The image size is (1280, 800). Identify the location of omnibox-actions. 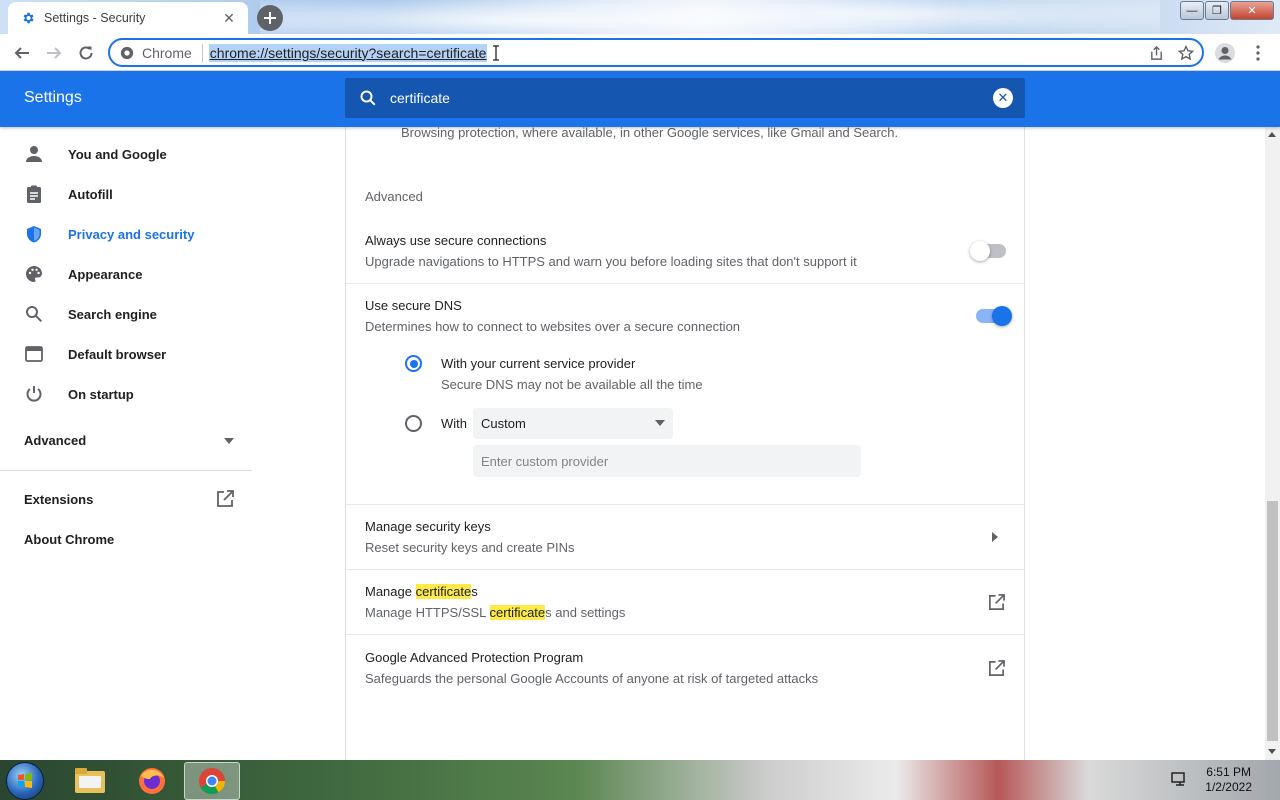
(1171, 53).